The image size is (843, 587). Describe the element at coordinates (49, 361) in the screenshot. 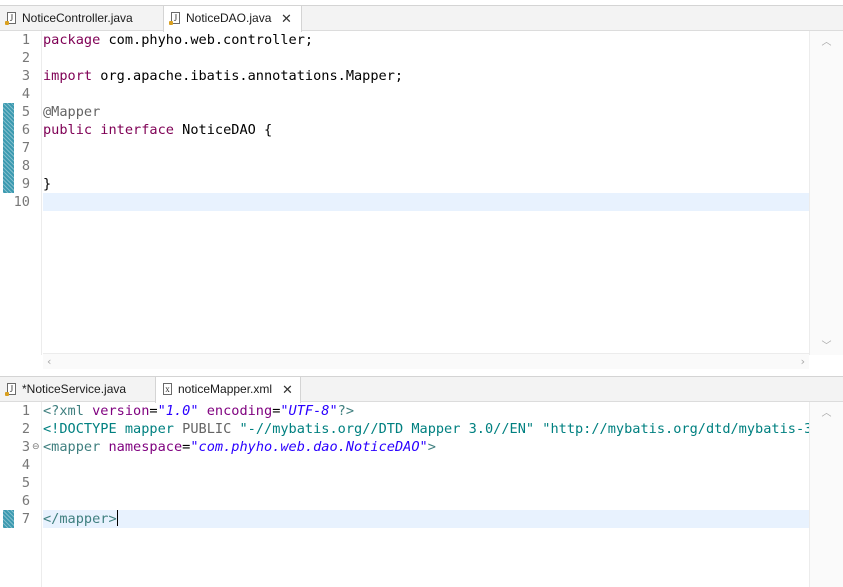

I see `scroll-left-icon: ‹` at that location.